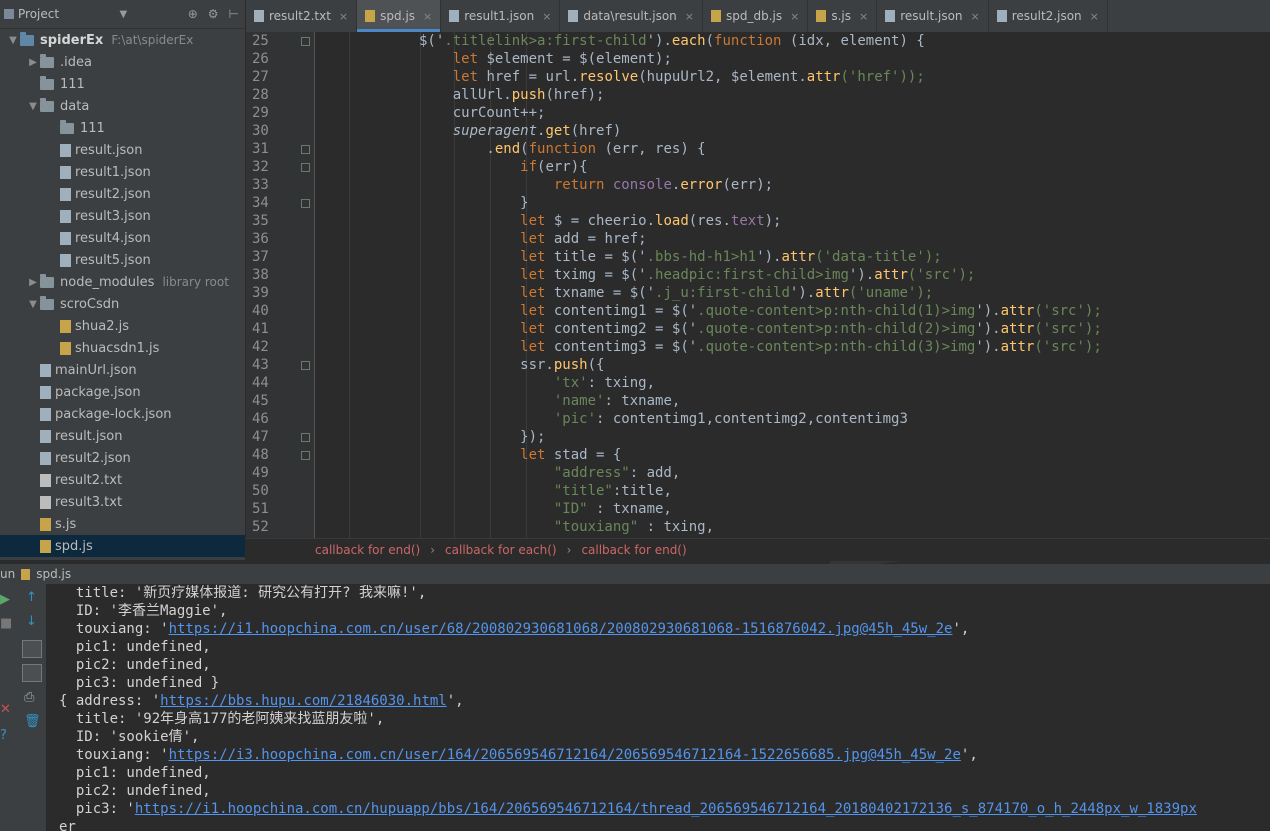 This screenshot has height=831, width=1270. What do you see at coordinates (600, 293) in the screenshot?
I see `code-token: txname = $('` at bounding box center [600, 293].